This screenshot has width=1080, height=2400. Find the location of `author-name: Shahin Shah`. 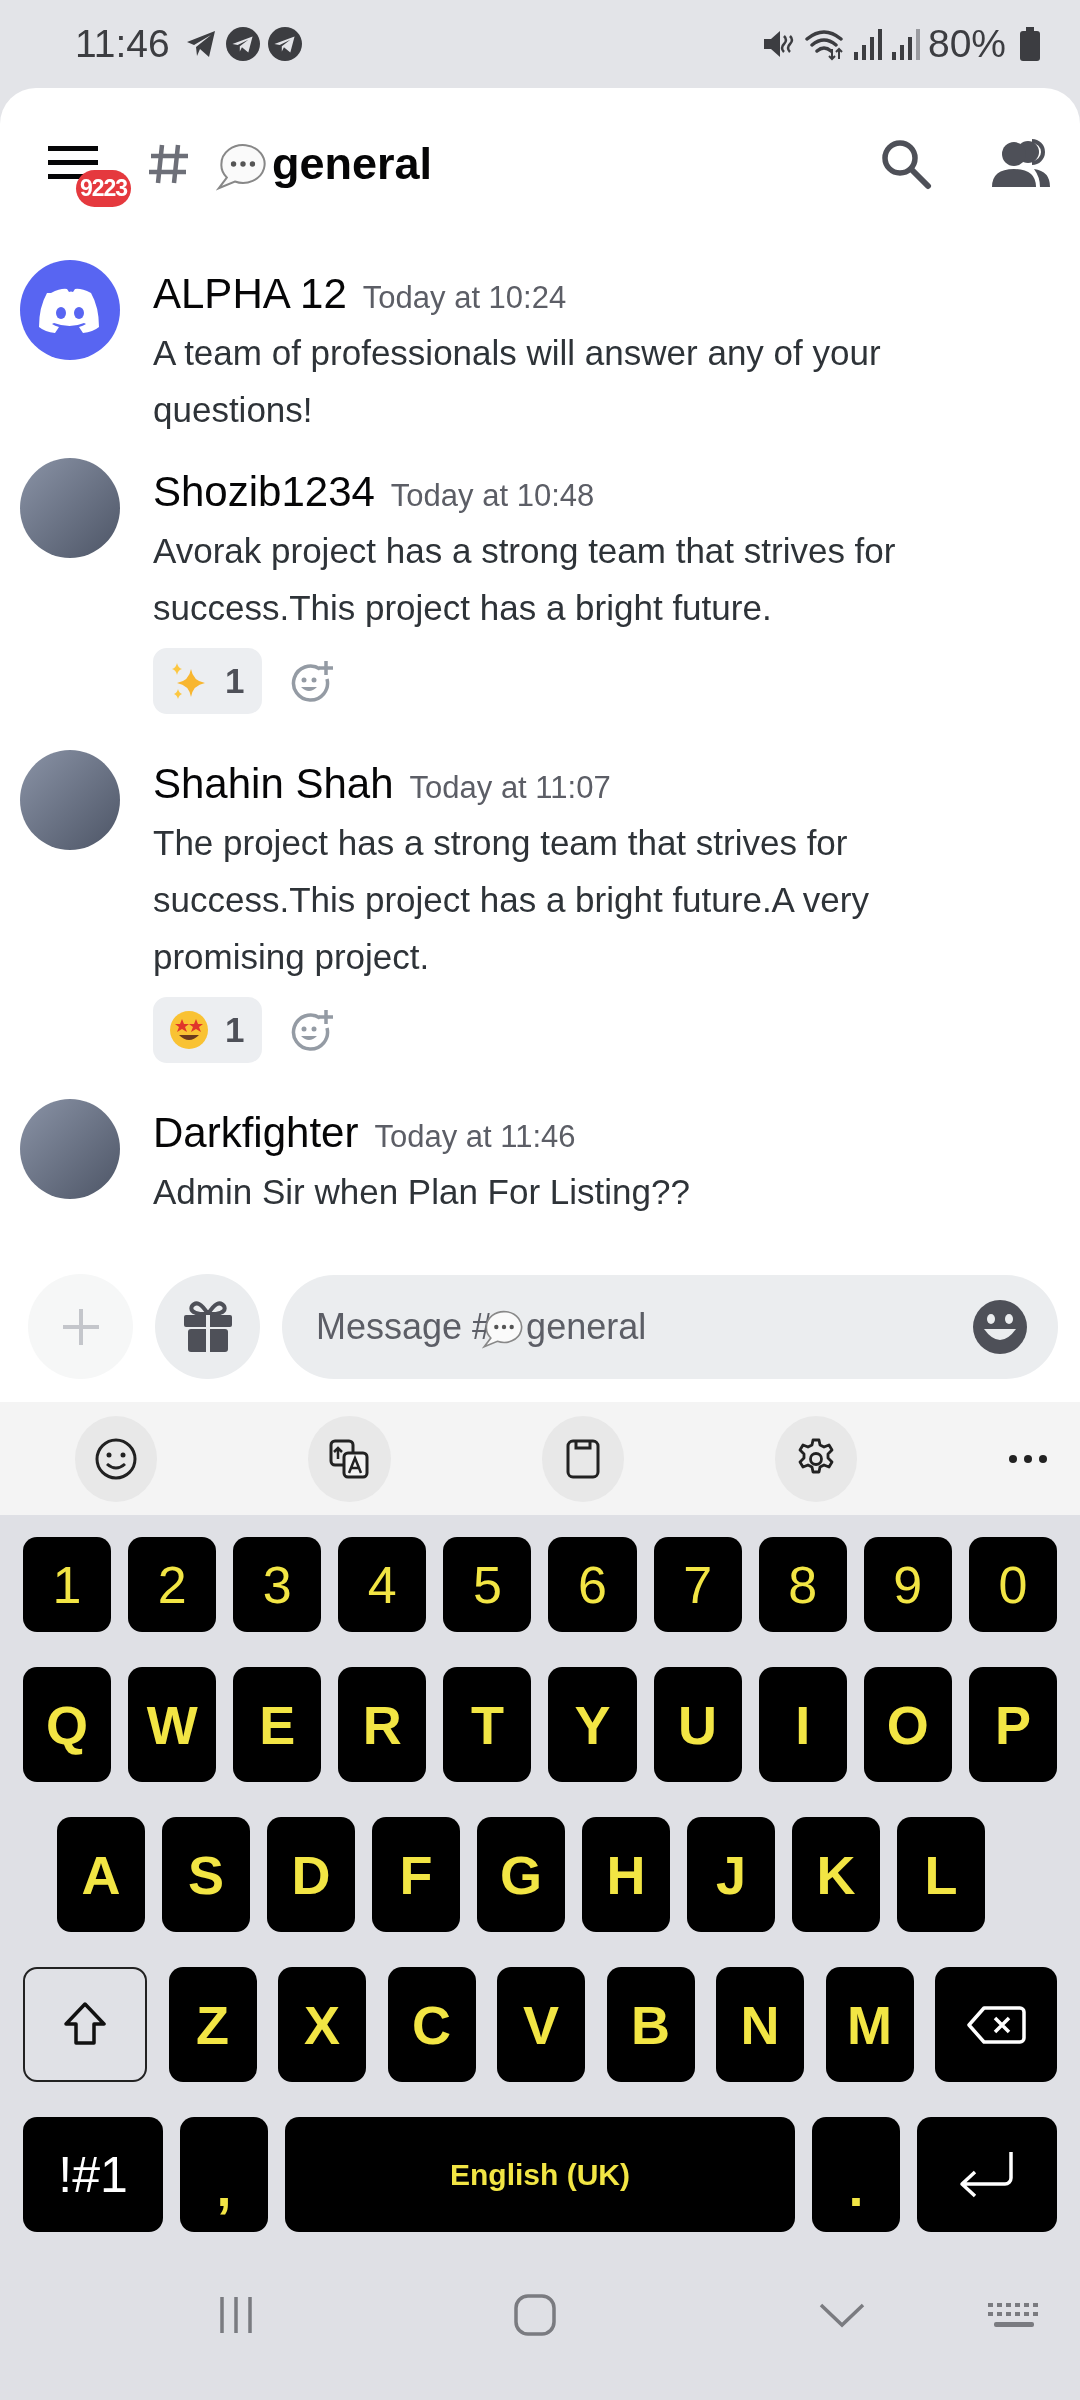

author-name: Shahin Shah is located at coordinates (273, 784).